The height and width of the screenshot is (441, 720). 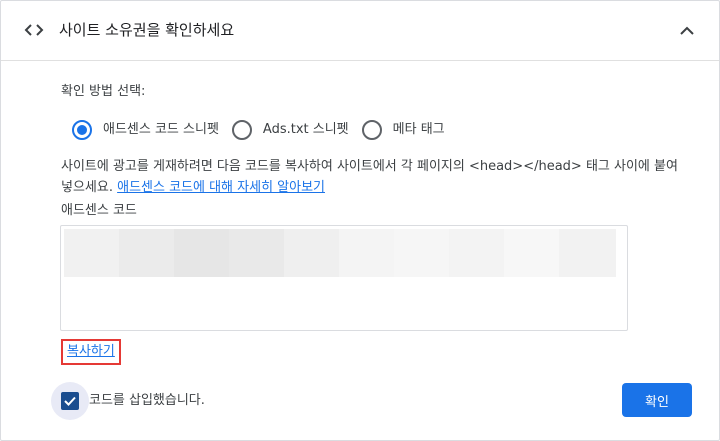 I want to click on learn-more-link: 애드센스 코드에 대해 자세히 알아보기, so click(x=221, y=187).